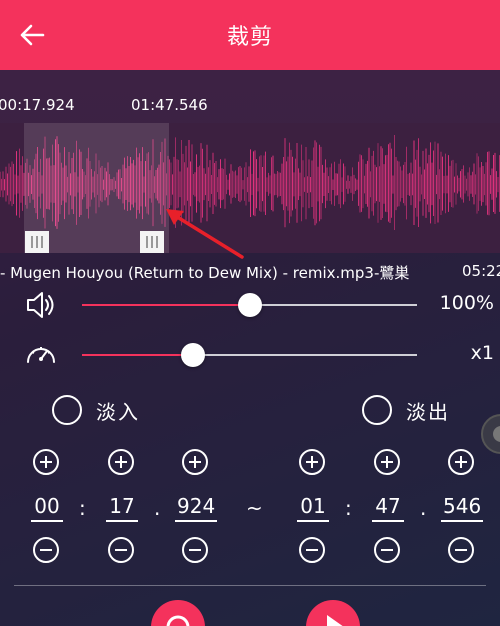 The width and height of the screenshot is (500, 626). I want to click on end-min-increment-button, so click(312, 462).